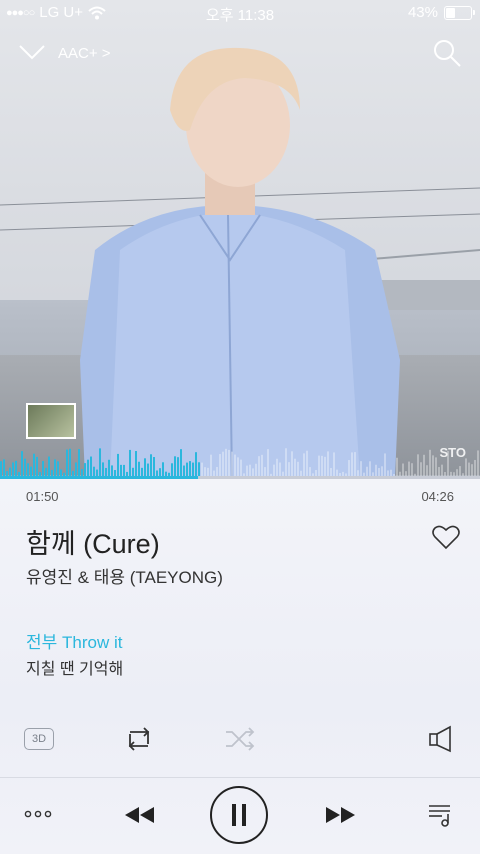 The image size is (480, 854). Describe the element at coordinates (447, 53) in the screenshot. I see `search-icon` at that location.